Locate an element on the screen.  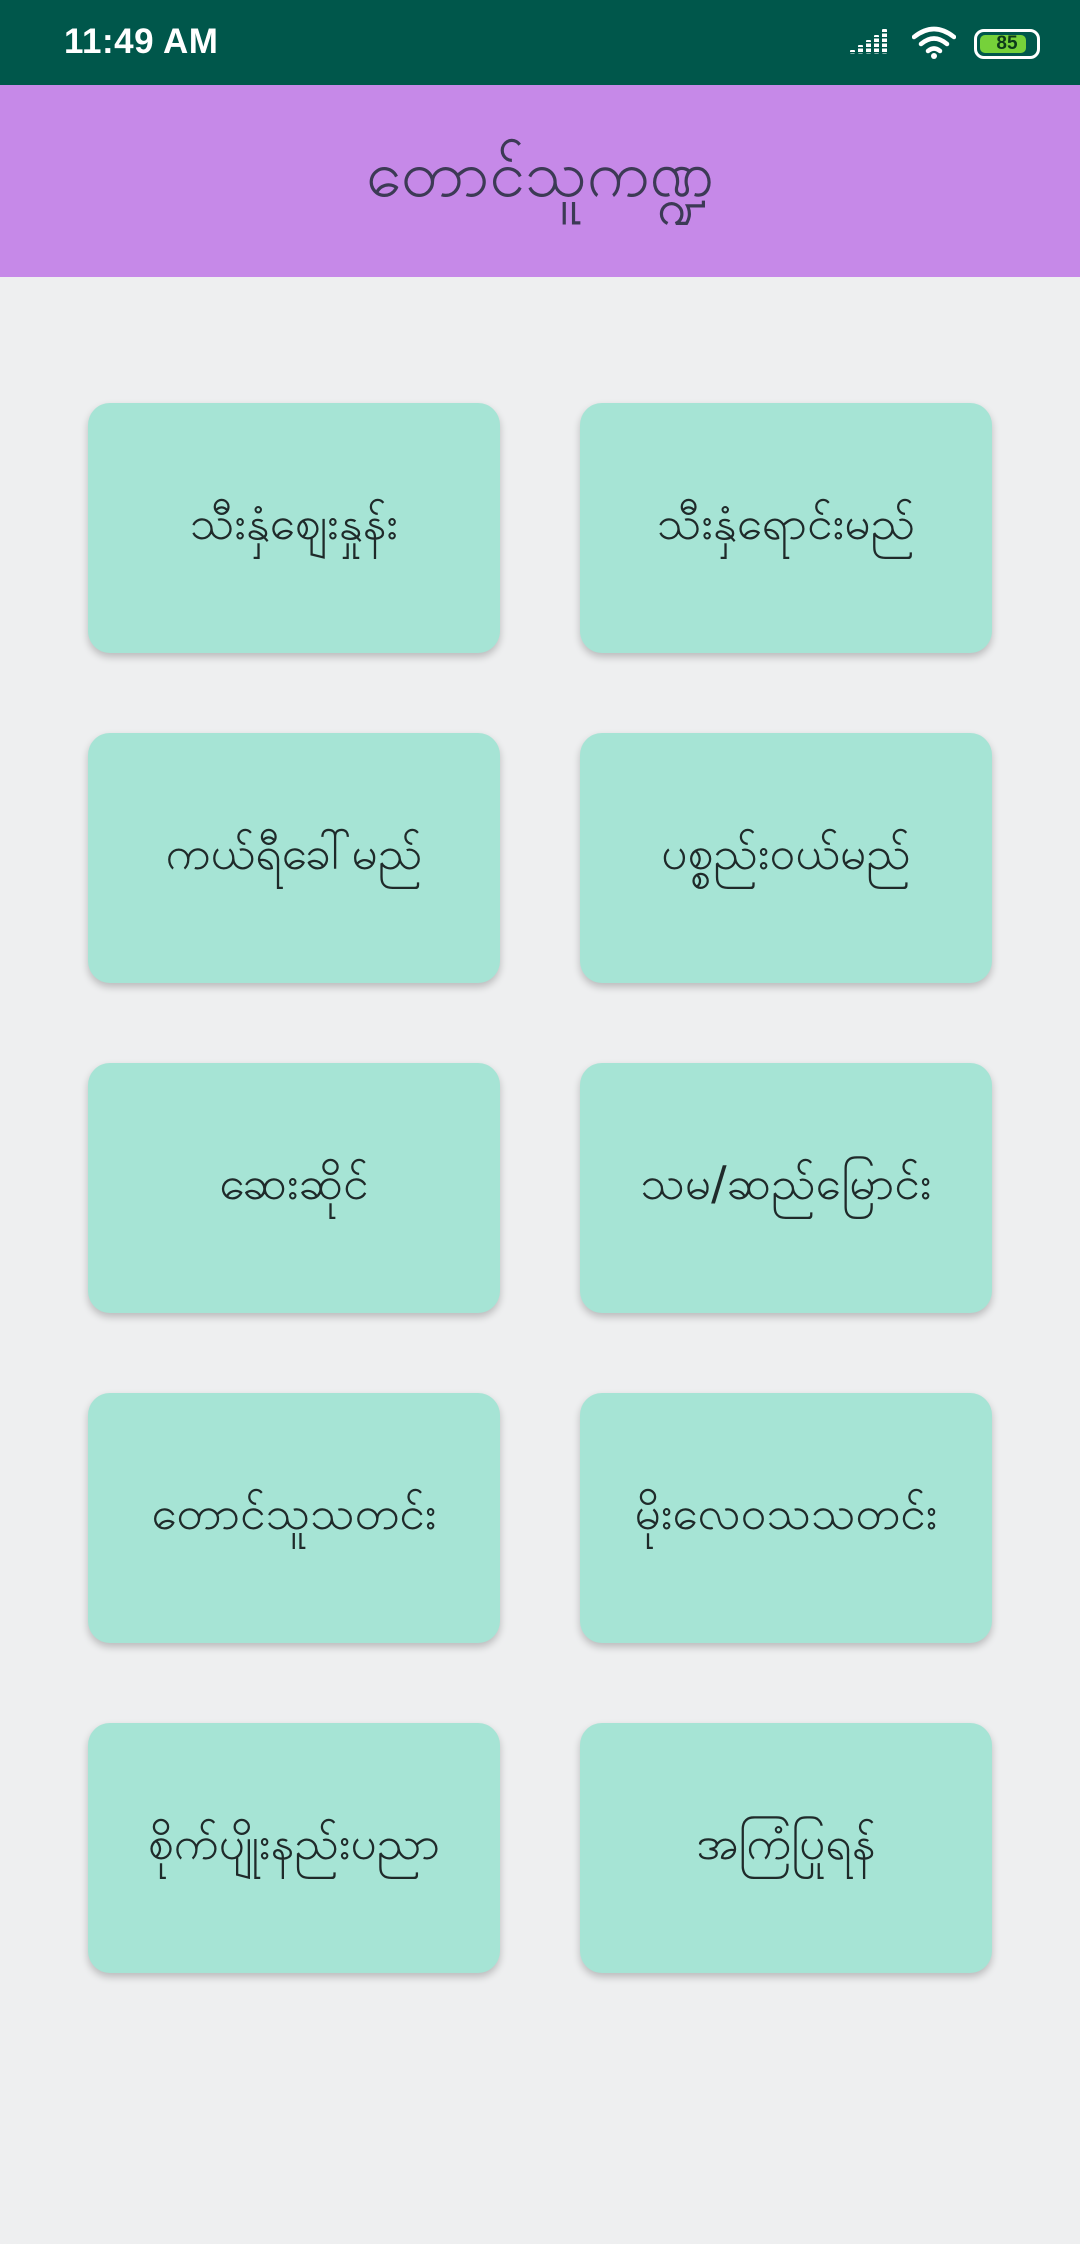
menu-button-sell-crops: သီးနှံရောင်းမည် is located at coordinates (786, 528).